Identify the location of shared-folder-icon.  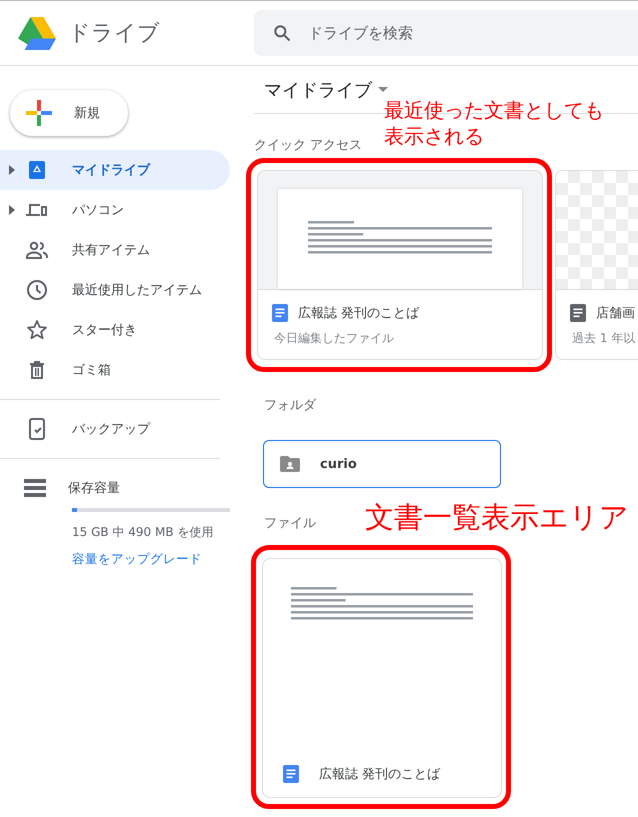
(290, 464).